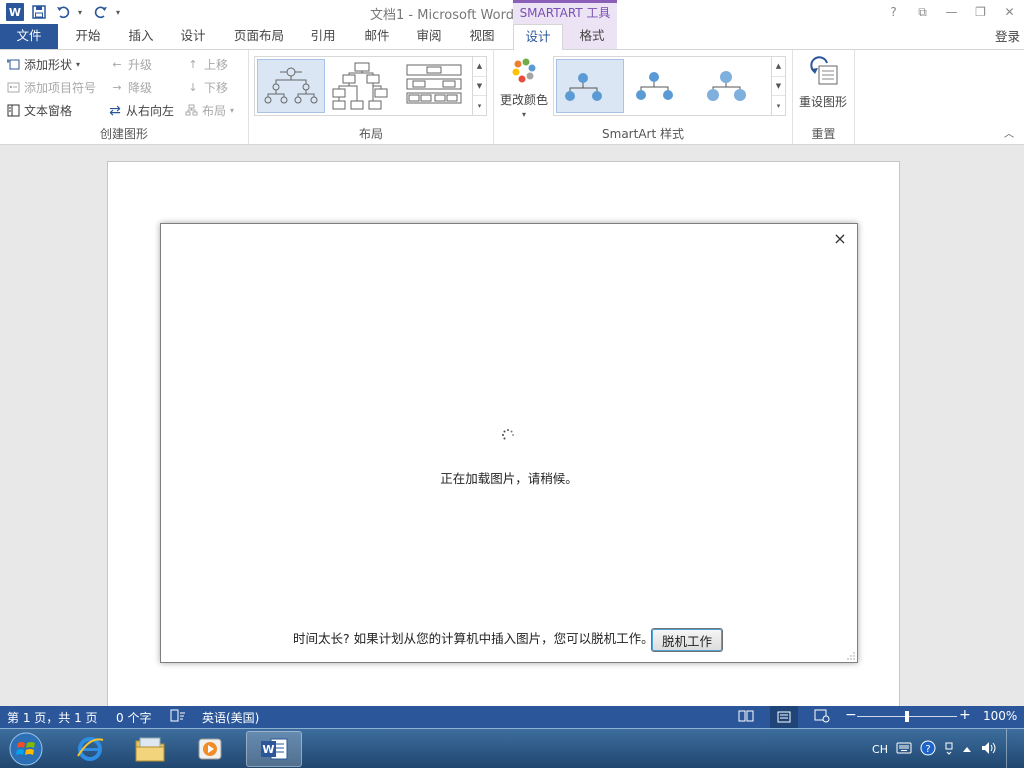 This screenshot has height=768, width=1024. Describe the element at coordinates (746, 717) in the screenshot. I see `read-mode-icon` at that location.